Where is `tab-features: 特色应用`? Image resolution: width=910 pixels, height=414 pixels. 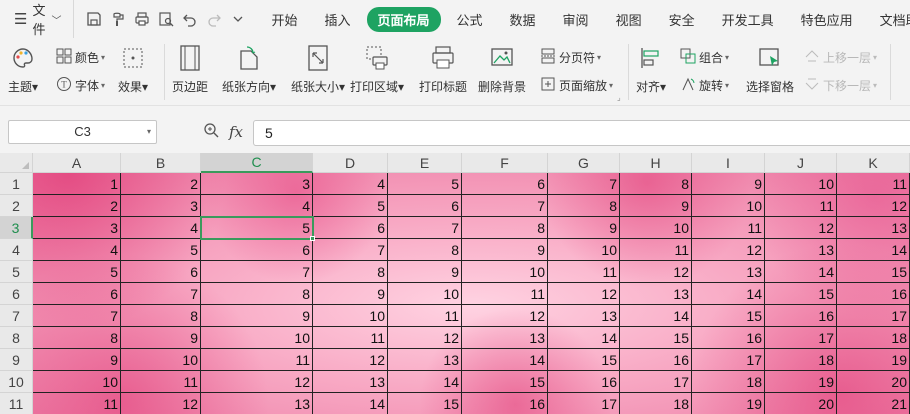 tab-features: 特色应用 is located at coordinates (827, 19).